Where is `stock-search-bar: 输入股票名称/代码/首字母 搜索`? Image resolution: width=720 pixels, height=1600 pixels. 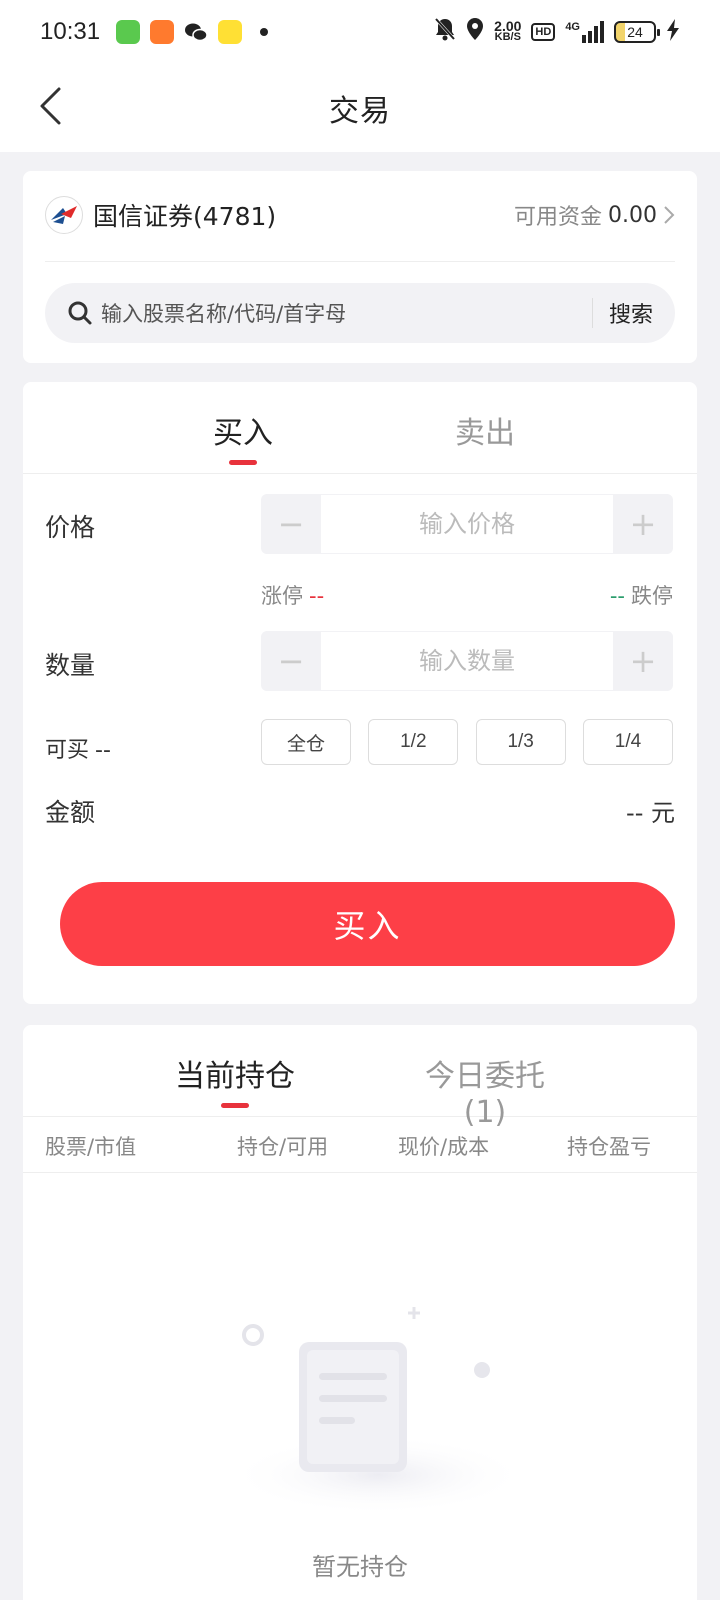 stock-search-bar: 输入股票名称/代码/首字母 搜索 is located at coordinates (360, 313).